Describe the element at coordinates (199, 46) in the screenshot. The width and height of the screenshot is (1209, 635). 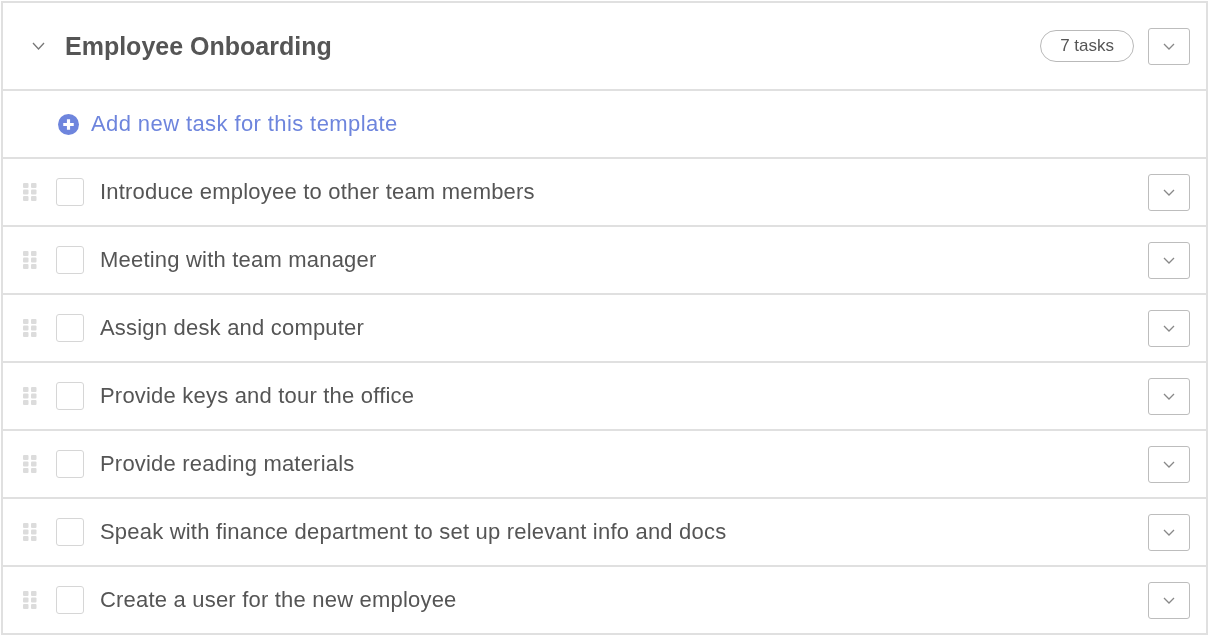
I see `template-title: Employee Onboarding` at that location.